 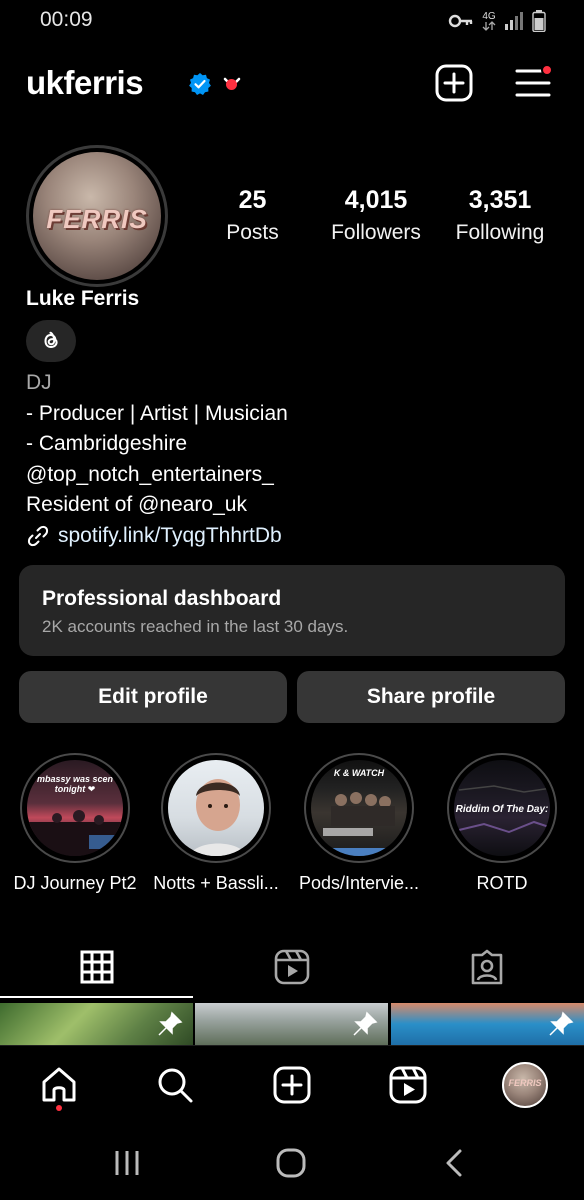 I want to click on nav-profile: FERRIS, so click(x=525, y=1085).